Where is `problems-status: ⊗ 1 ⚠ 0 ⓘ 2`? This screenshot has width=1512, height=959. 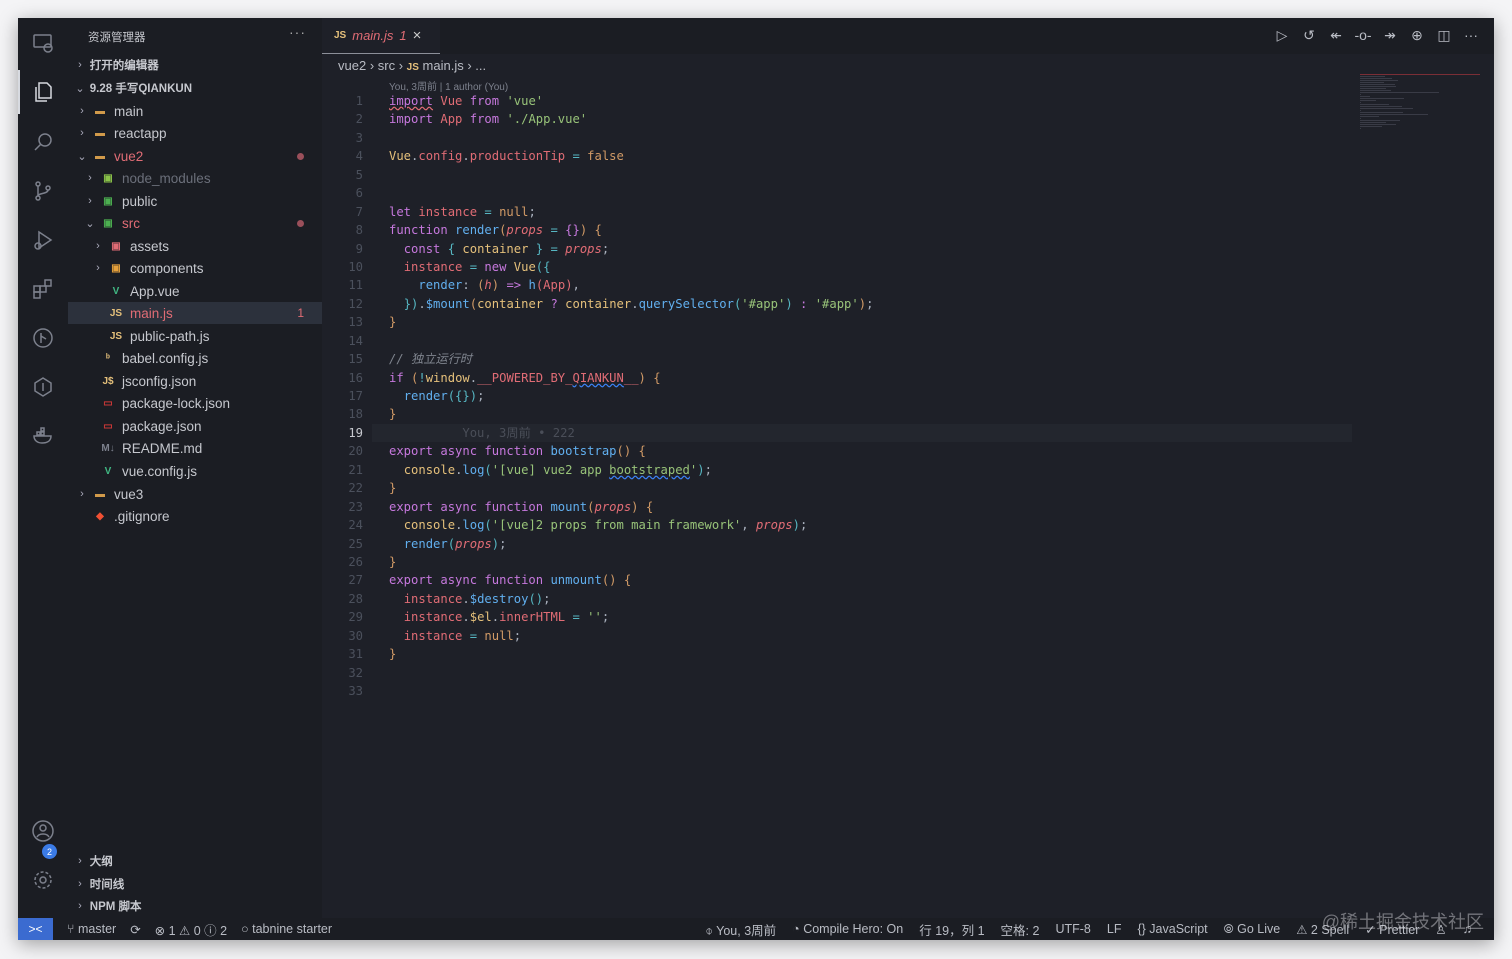
problems-status: ⊗ 1 ⚠ 0 ⓘ 2 is located at coordinates (191, 929).